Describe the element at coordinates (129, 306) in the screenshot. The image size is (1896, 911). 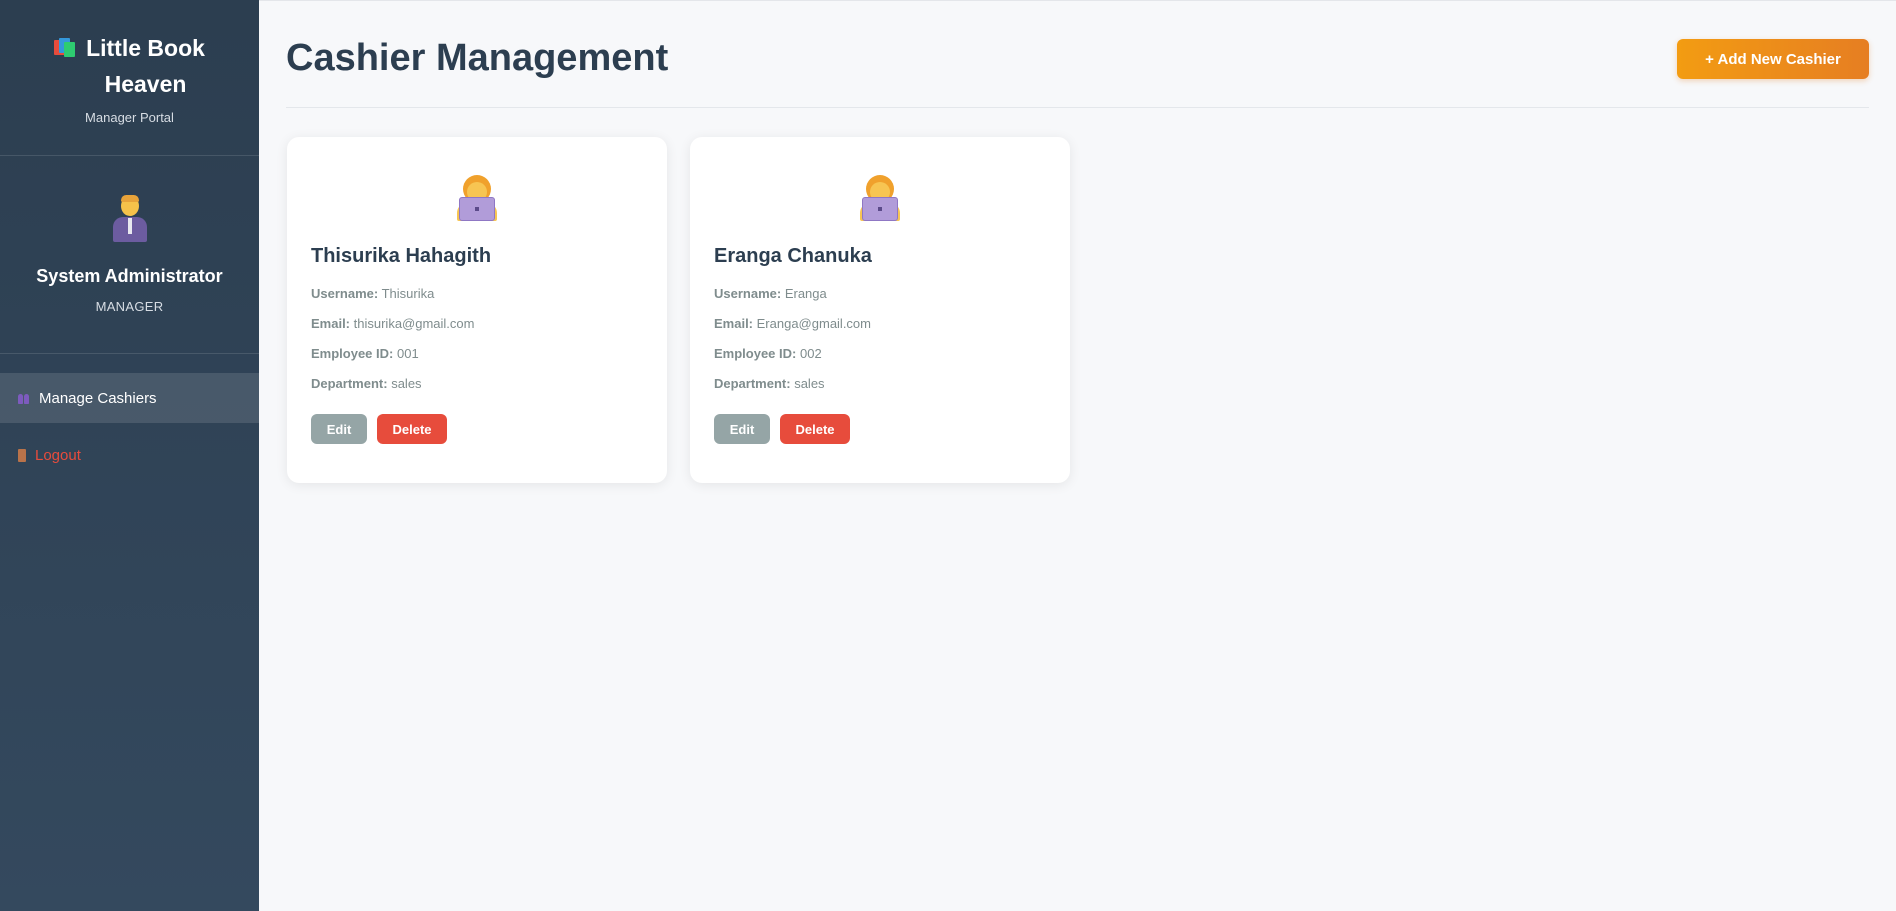
I see `profile-role: MANAGER` at that location.